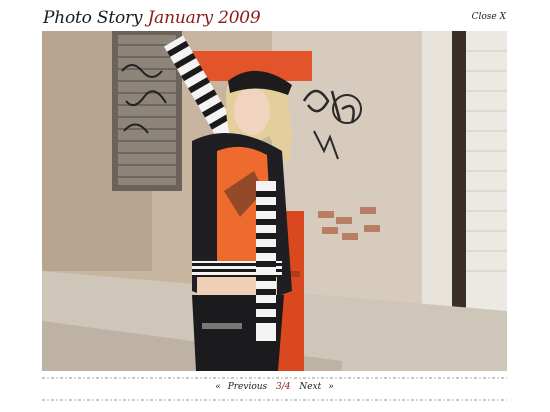 Image resolution: width=550 pixels, height=412 pixels. I want to click on slideshow-nav: « Previous 3/4 Next », so click(274, 388).